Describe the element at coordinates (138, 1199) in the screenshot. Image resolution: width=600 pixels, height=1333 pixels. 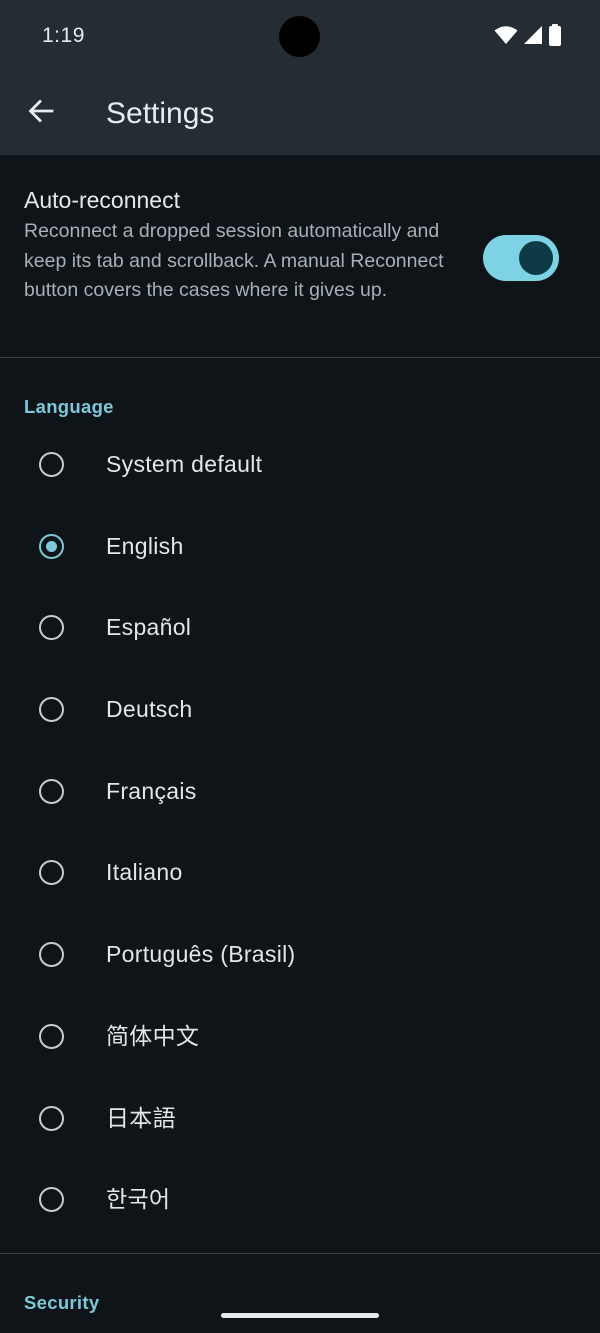
I see `language-label: 한국어` at that location.